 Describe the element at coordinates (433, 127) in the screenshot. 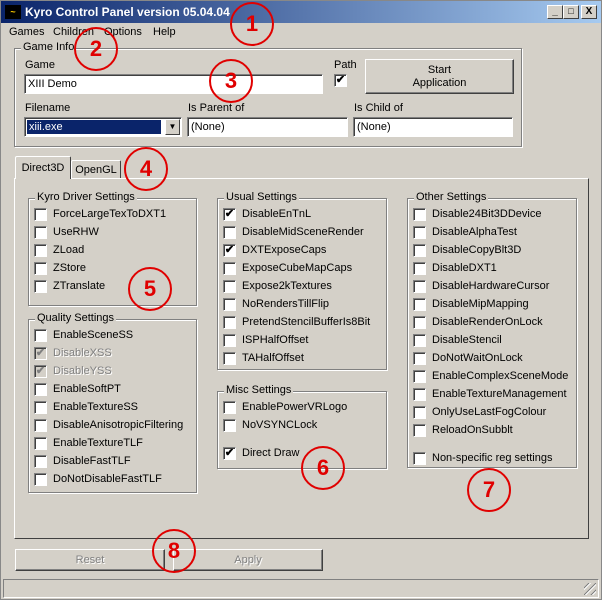

I see `is-child-field: (None)` at that location.